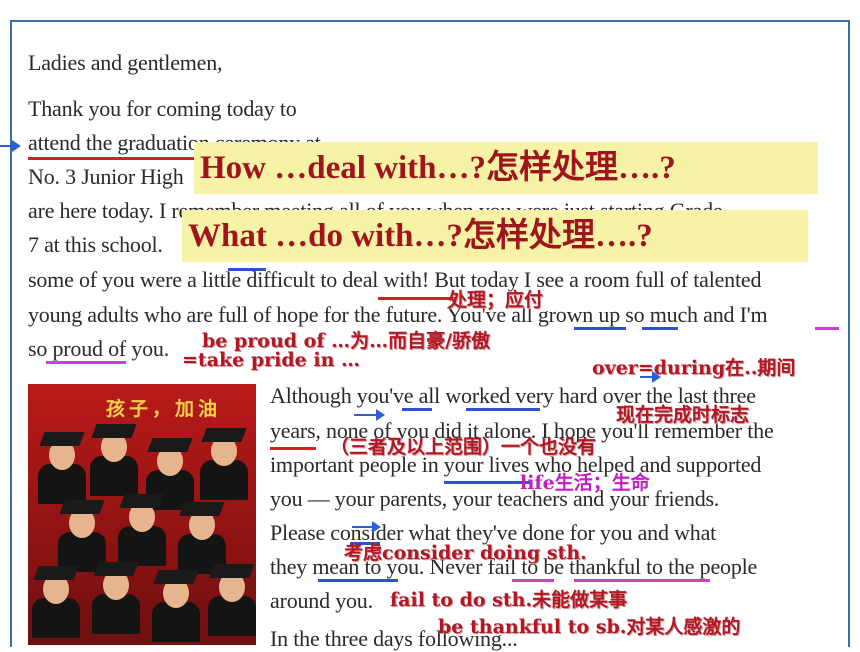  Describe the element at coordinates (10, 146) in the screenshot. I see `arrow-attend` at that location.